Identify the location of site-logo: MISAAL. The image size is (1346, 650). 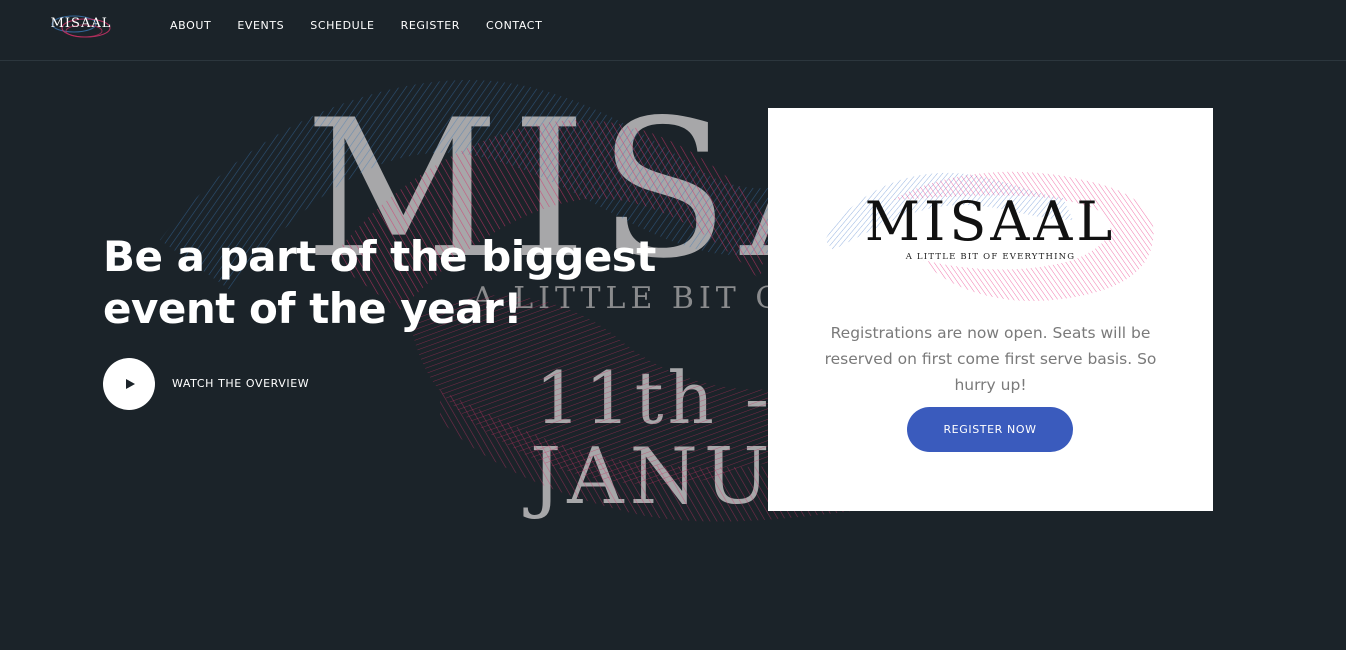
(81, 27).